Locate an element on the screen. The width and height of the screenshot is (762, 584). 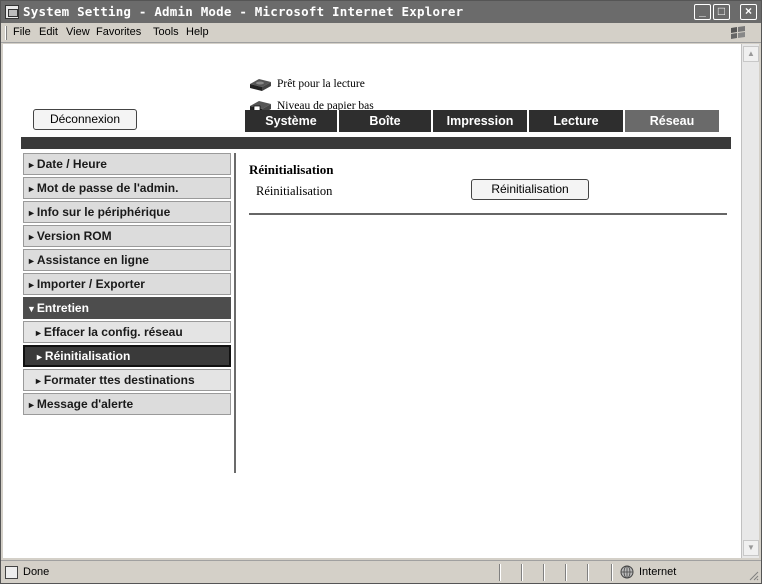
sidebar-item-importer-exporter: ►Importer / Exporter is located at coordinates (127, 284).